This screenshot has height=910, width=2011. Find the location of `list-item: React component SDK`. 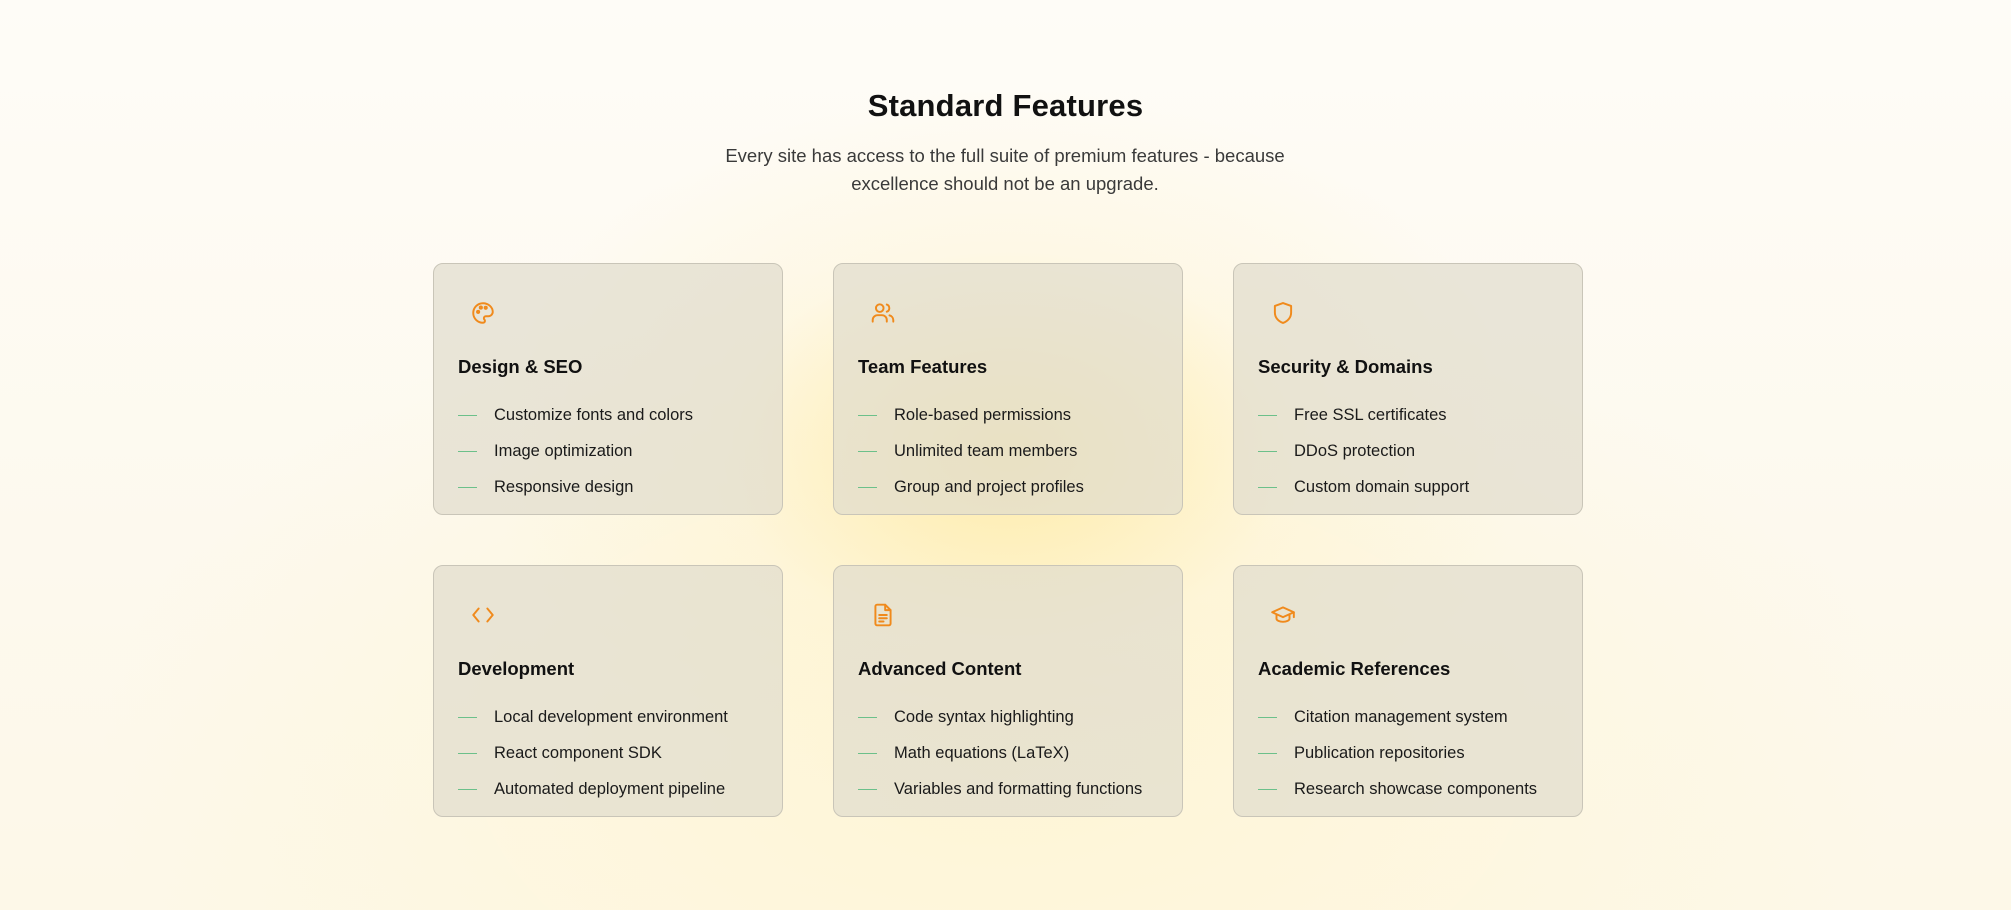

list-item: React component SDK is located at coordinates (593, 753).